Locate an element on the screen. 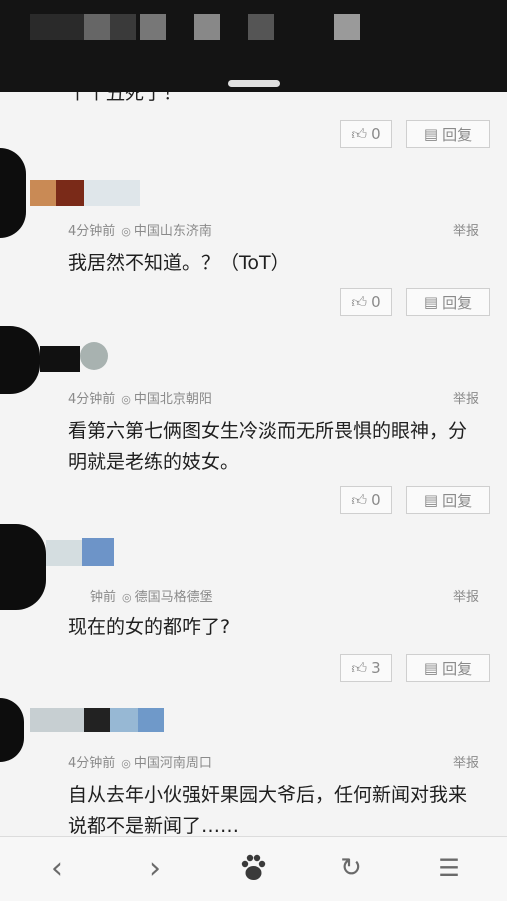  status-bar is located at coordinates (253, 46).